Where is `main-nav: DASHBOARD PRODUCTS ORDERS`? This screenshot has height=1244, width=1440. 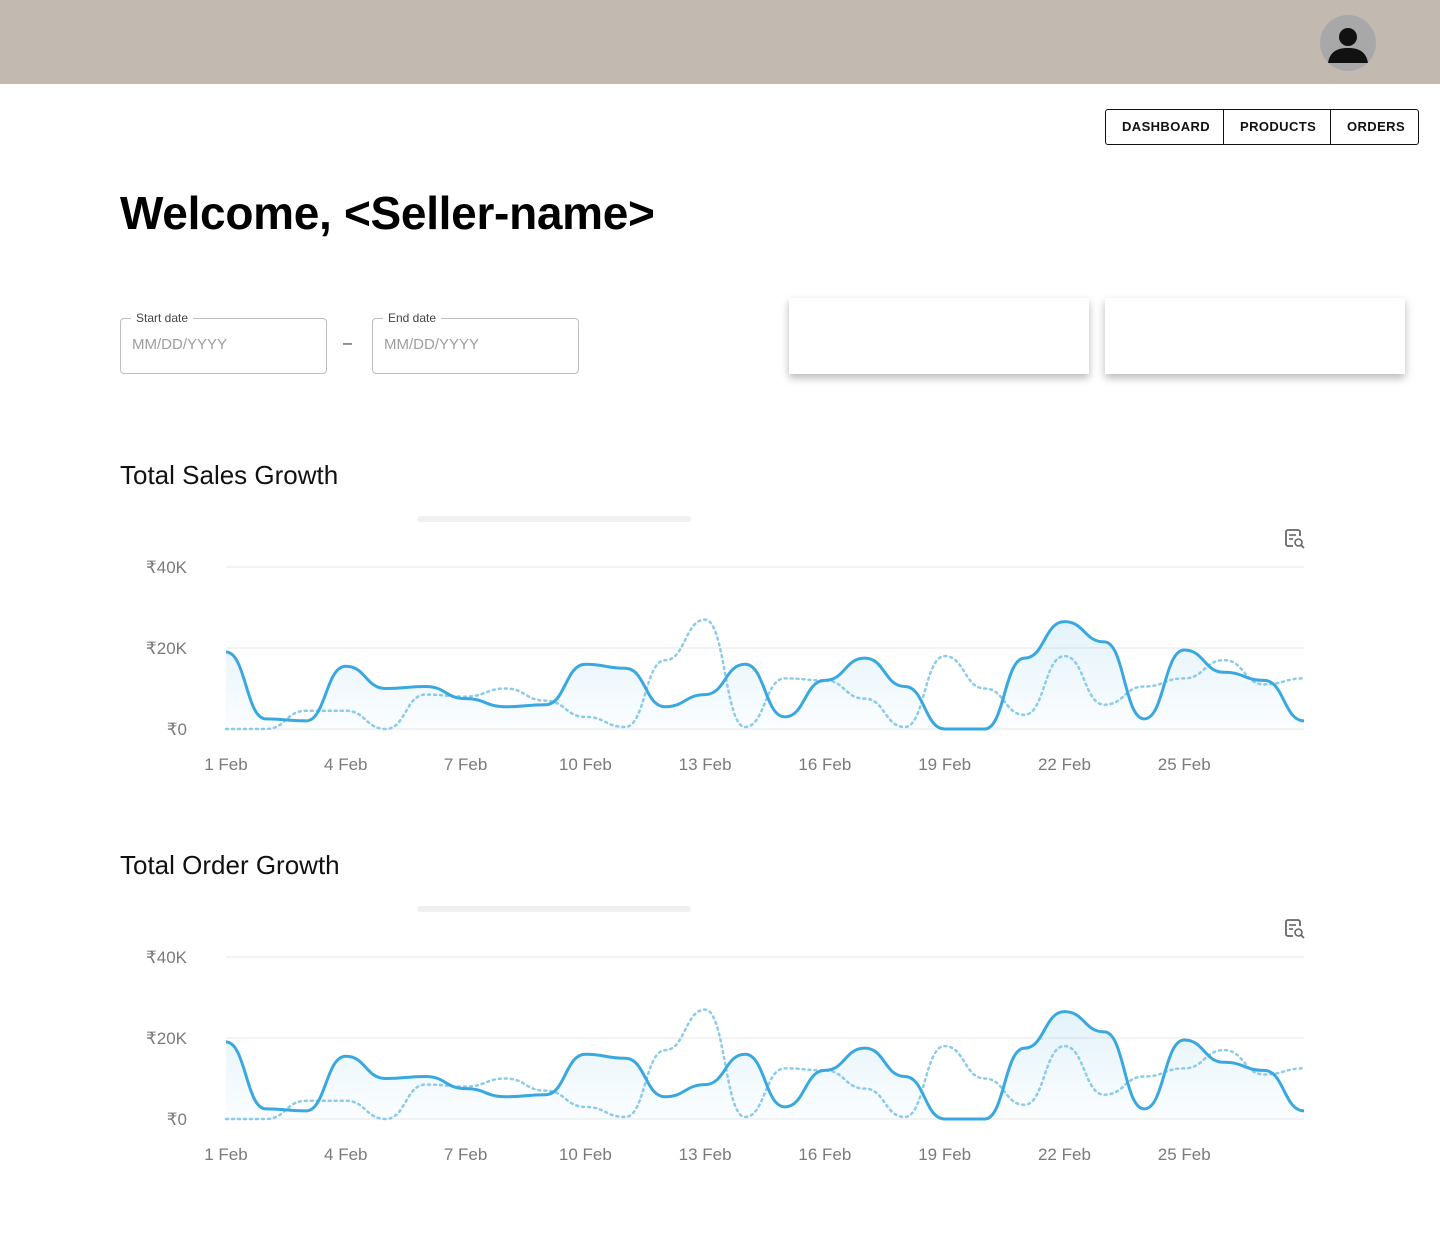 main-nav: DASHBOARD PRODUCTS ORDERS is located at coordinates (1262, 127).